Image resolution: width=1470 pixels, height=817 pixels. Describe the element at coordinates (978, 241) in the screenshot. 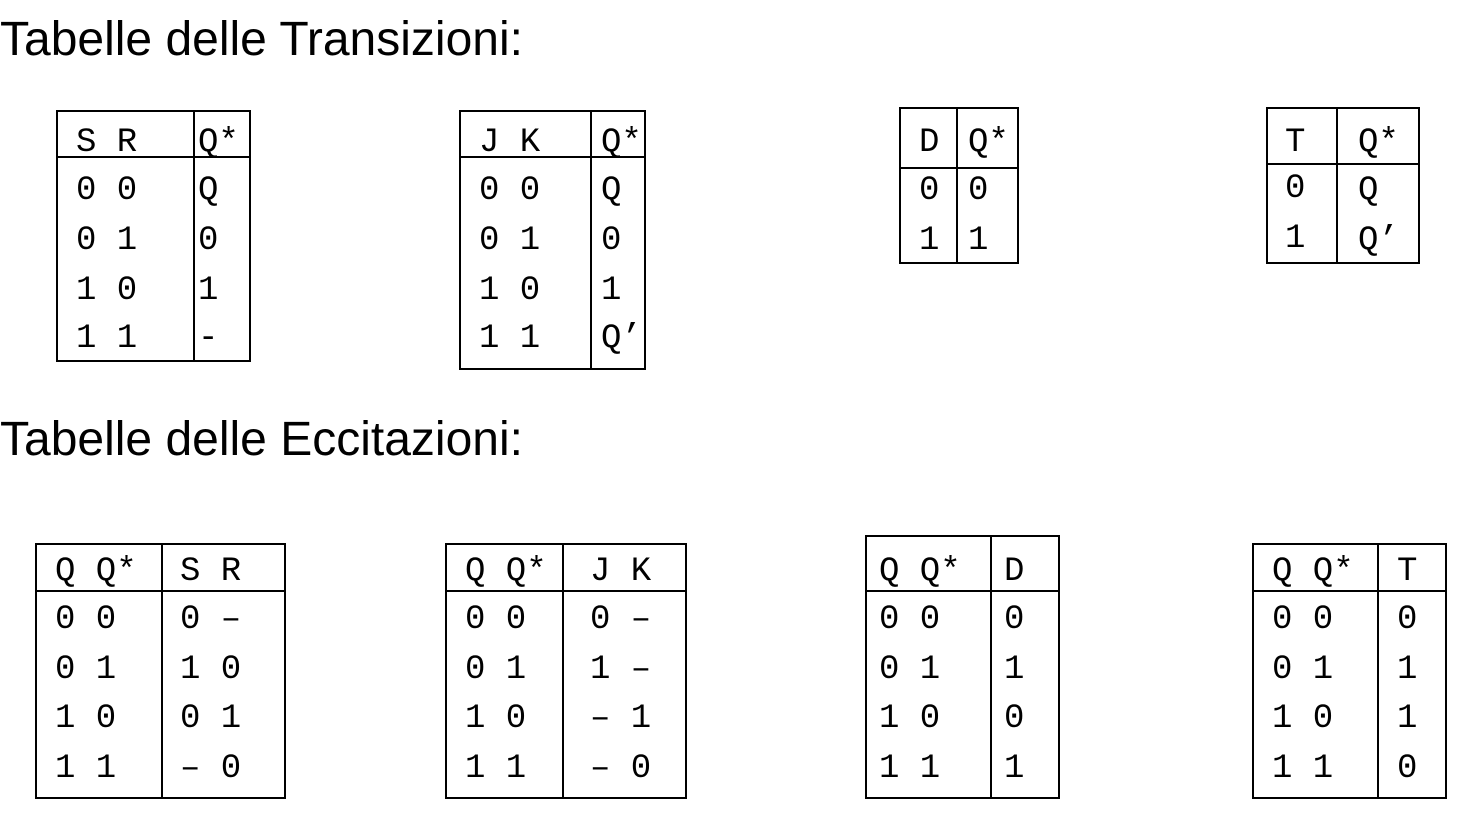

I see `d-transition-row-output: 1` at that location.